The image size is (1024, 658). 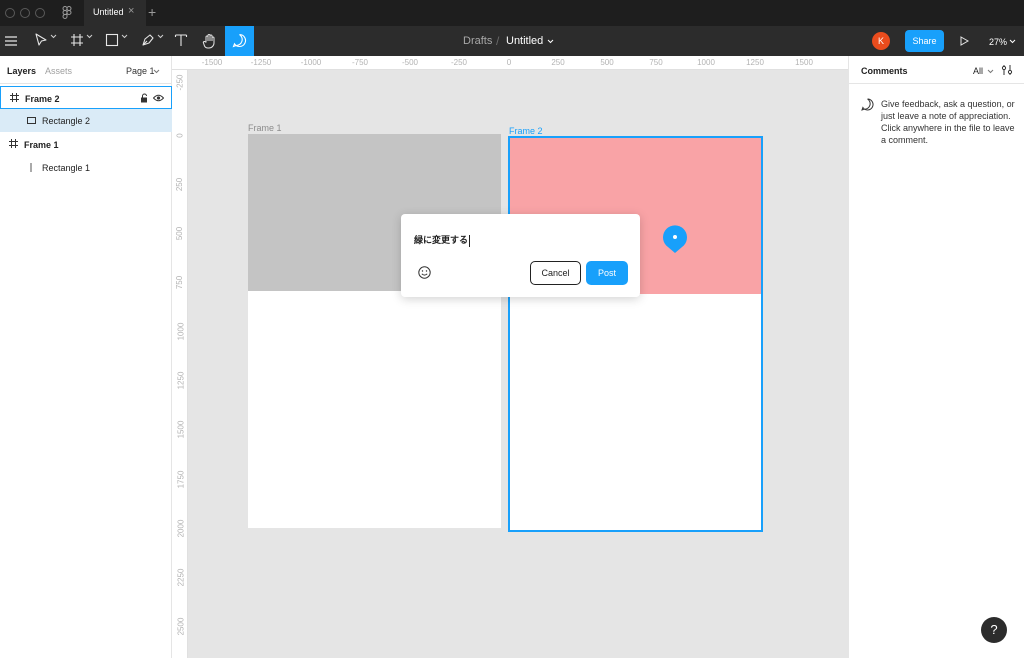 I want to click on cursor-arrow-icon, so click(x=41, y=39).